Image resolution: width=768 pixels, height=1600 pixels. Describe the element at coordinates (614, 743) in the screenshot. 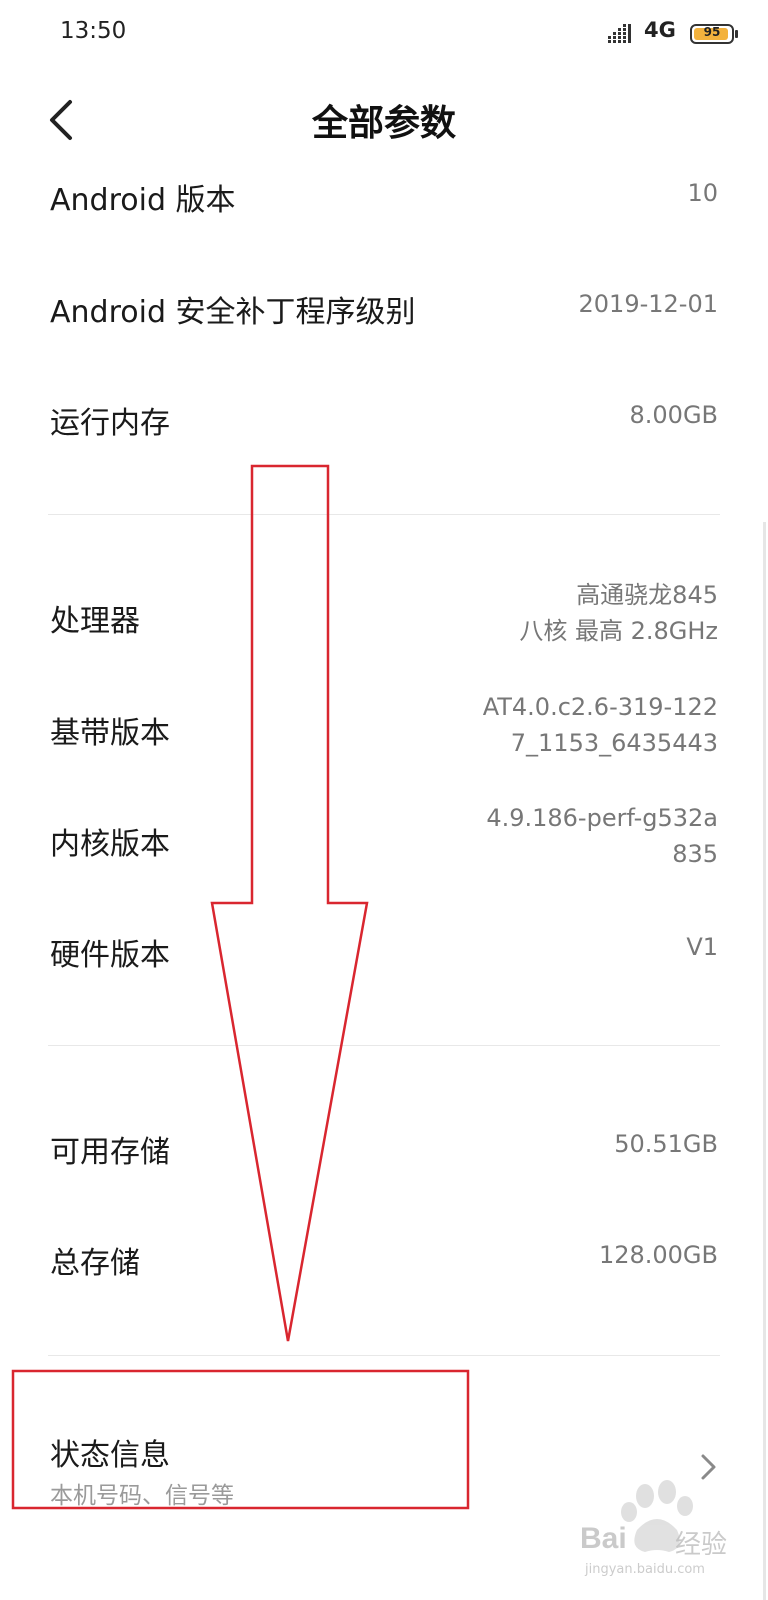

I see `param-value-line: 7_1153_6435443` at that location.